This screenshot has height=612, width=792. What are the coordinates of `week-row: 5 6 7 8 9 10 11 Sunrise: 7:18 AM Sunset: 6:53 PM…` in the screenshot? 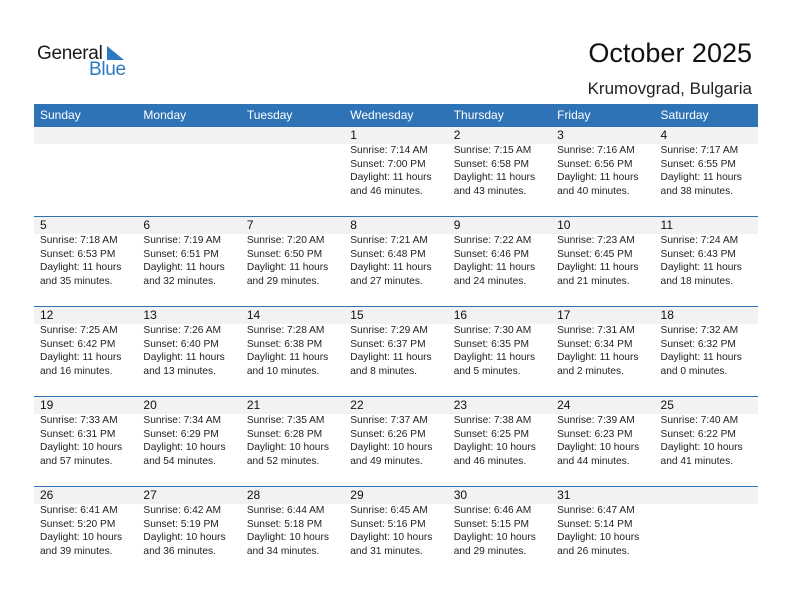 It's located at (396, 261).